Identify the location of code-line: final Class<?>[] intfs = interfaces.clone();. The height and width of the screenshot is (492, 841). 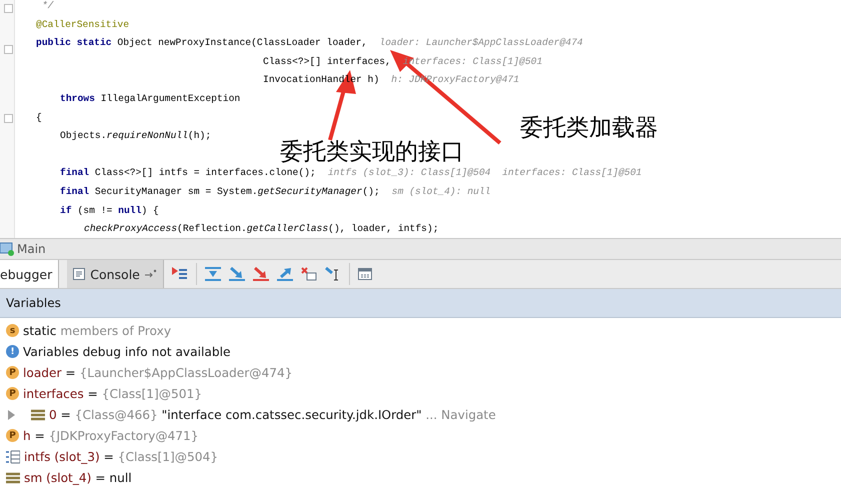
(188, 173).